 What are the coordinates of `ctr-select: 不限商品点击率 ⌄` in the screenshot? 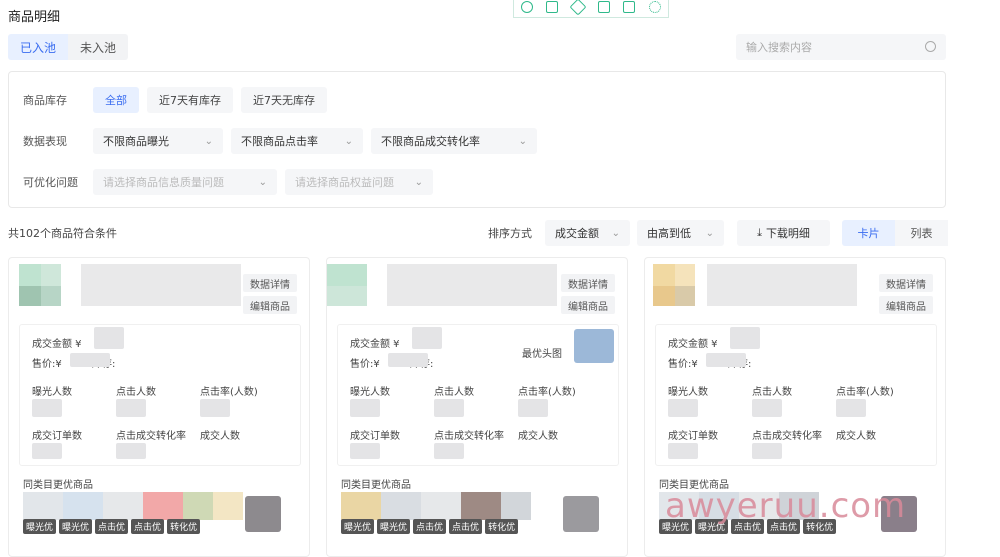 It's located at (297, 141).